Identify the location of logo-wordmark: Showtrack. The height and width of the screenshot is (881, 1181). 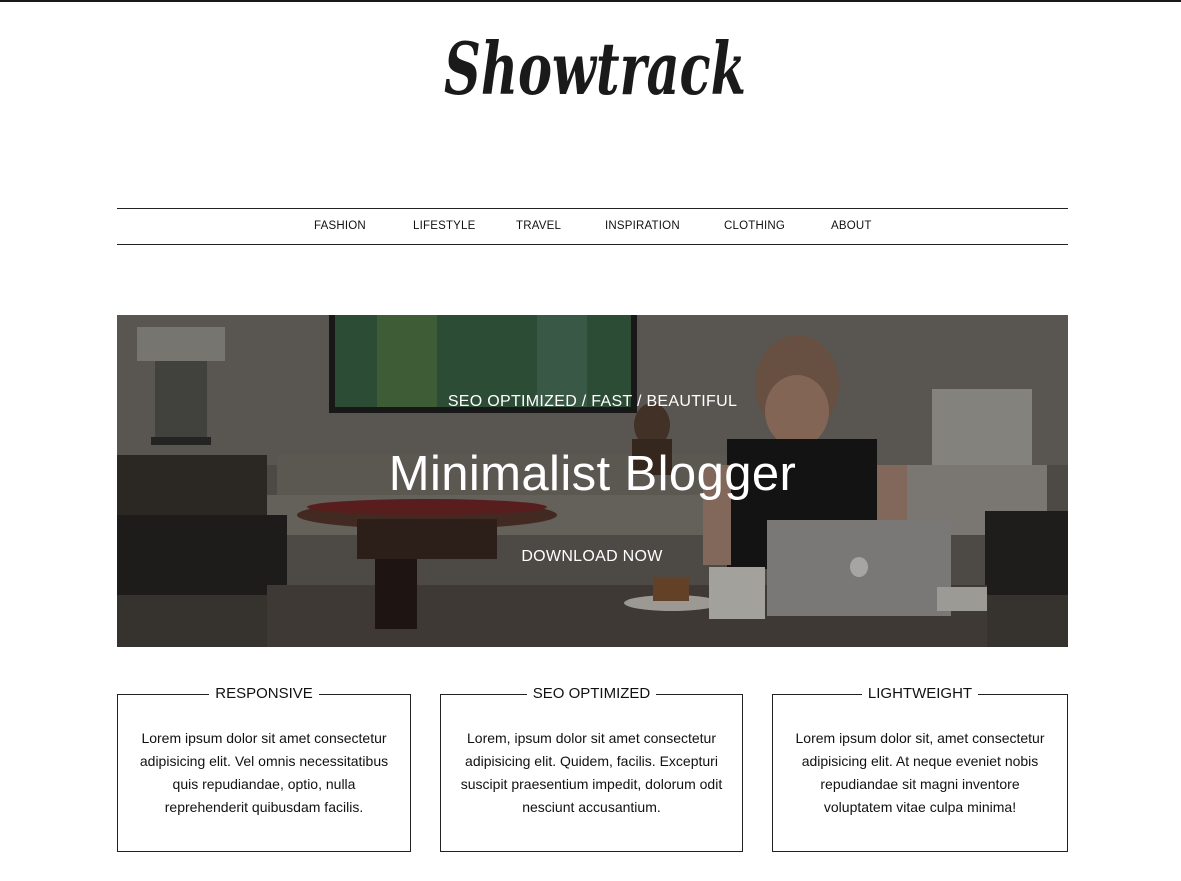
(595, 68).